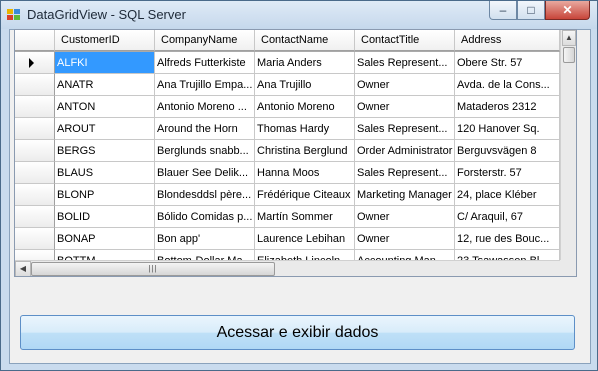  Describe the element at coordinates (205, 40) in the screenshot. I see `column-header-companyname: CompanyName` at that location.